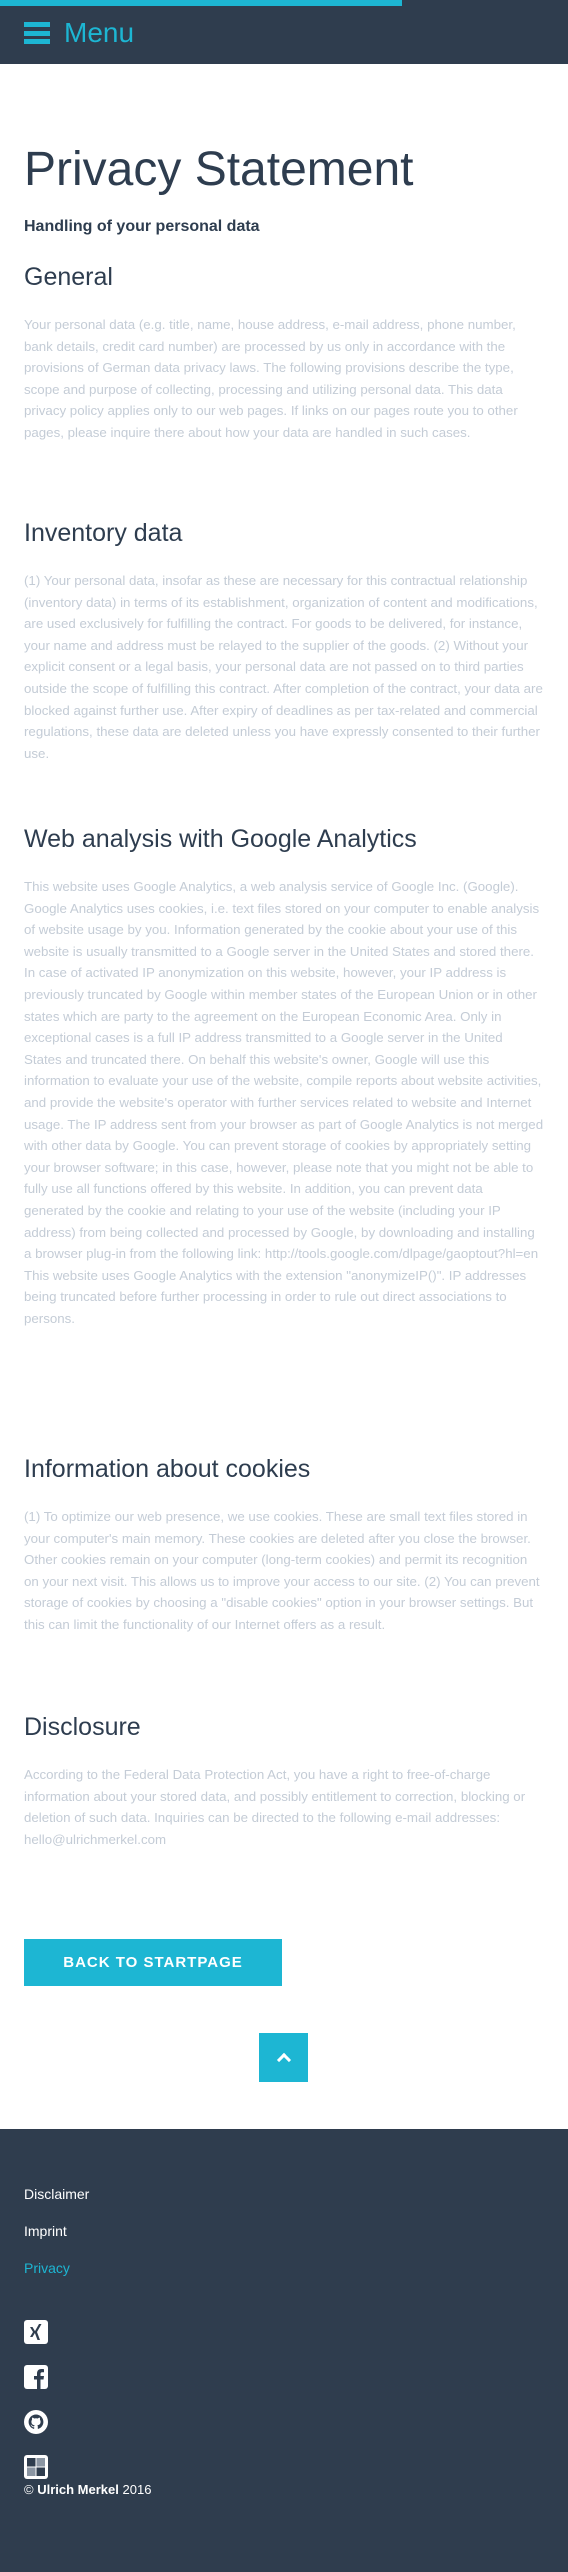 This screenshot has height=2572, width=568. Describe the element at coordinates (137, 2489) in the screenshot. I see `copyright-year: 2016` at that location.